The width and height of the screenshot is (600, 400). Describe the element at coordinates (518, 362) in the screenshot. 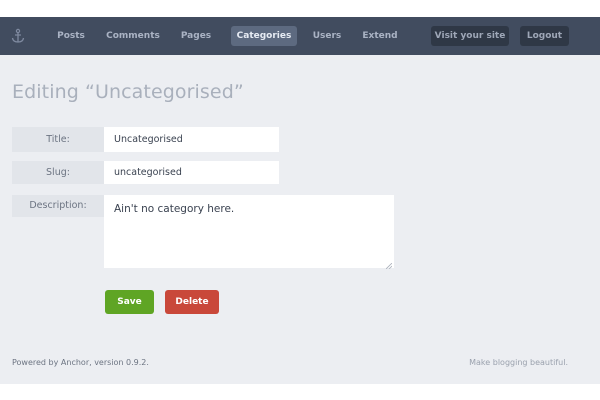

I see `footer-tagline: Make blogging beautiful.` at that location.